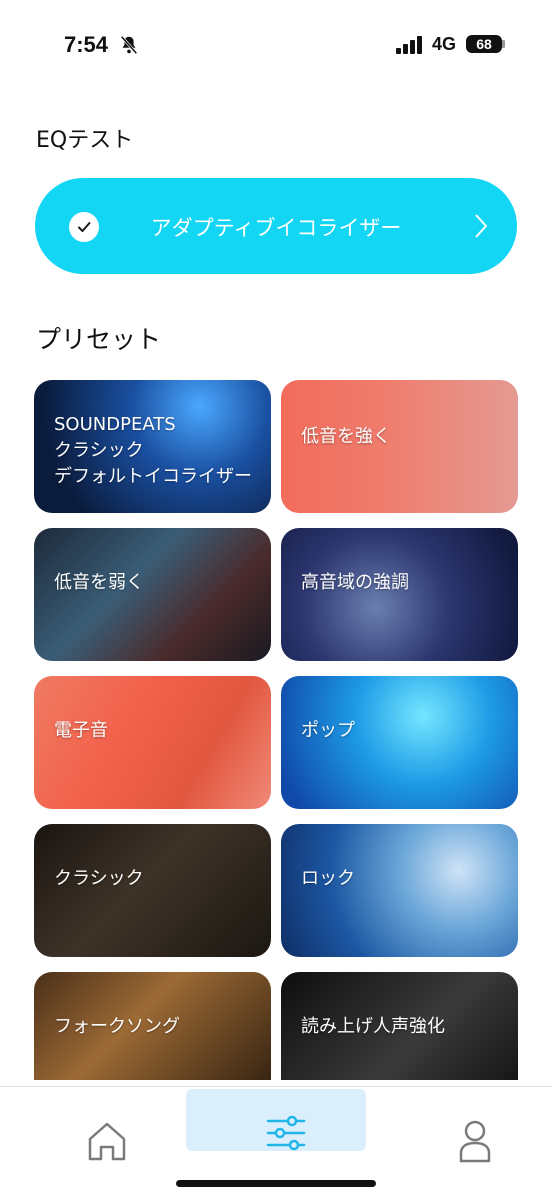 Image resolution: width=552 pixels, height=1201 pixels. What do you see at coordinates (328, 878) in the screenshot?
I see `preset-label: ロック` at bounding box center [328, 878].